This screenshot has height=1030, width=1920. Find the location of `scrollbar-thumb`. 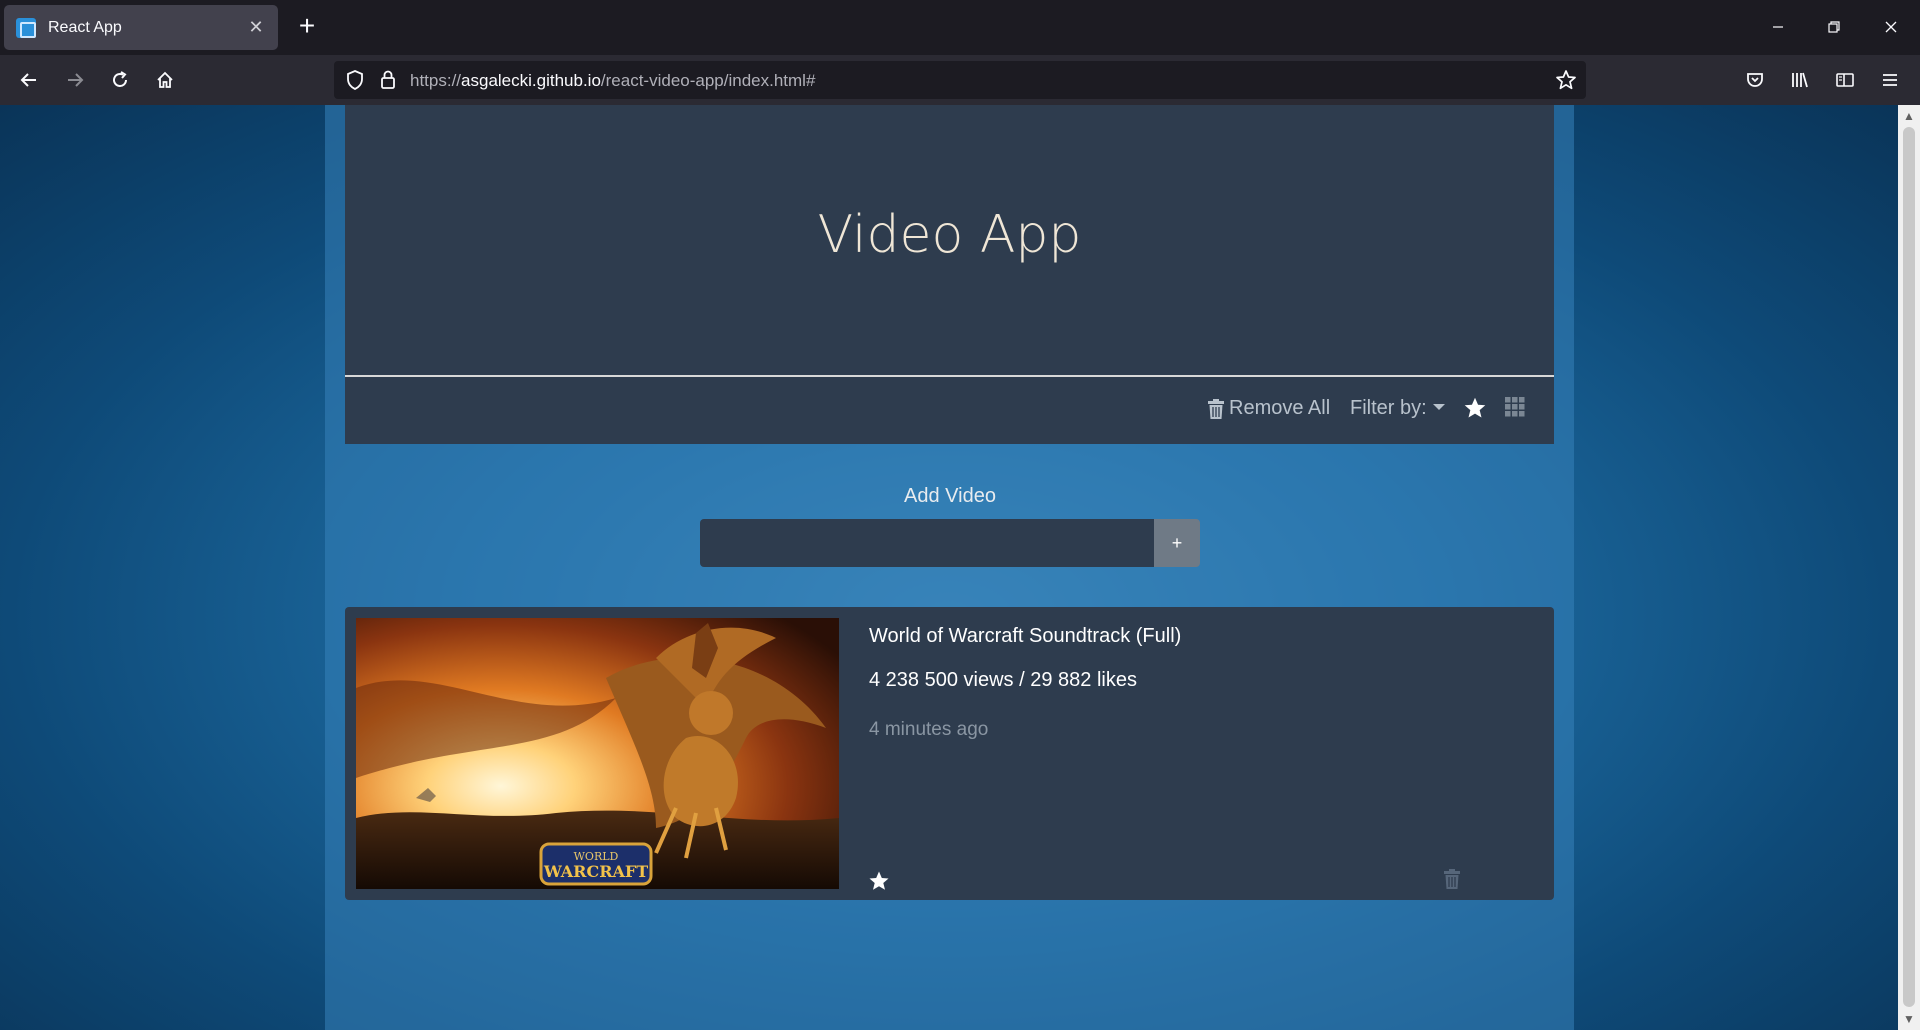

scrollbar-thumb is located at coordinates (1909, 567).